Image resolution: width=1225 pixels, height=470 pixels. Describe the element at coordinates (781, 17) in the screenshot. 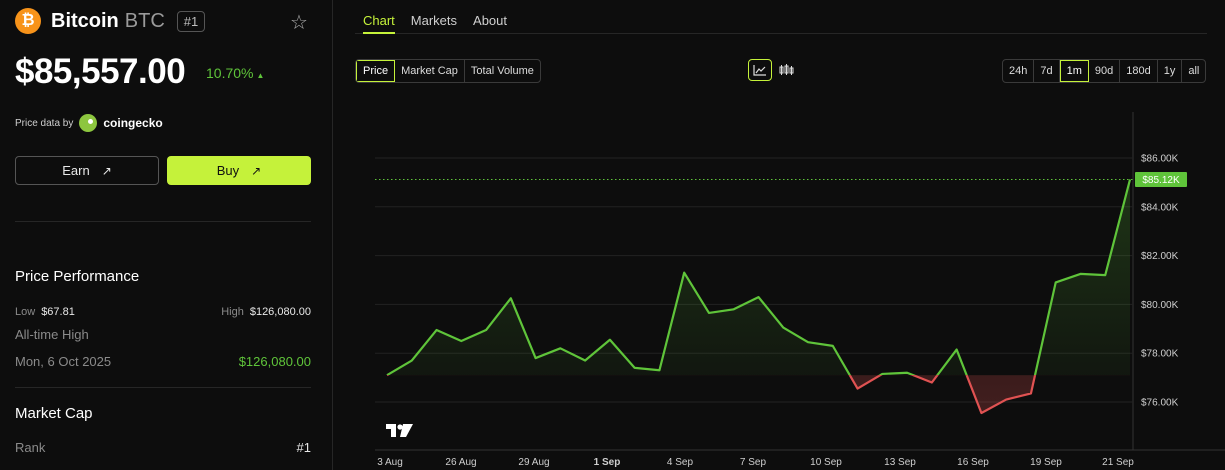

I see `detail-tabs: Chart Markets About` at that location.